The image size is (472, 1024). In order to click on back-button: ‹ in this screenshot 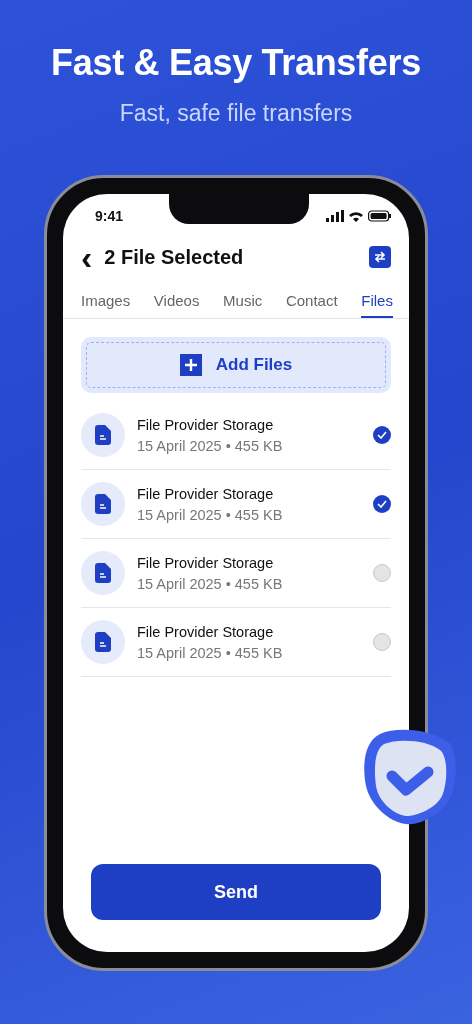, I will do `click(87, 257)`.